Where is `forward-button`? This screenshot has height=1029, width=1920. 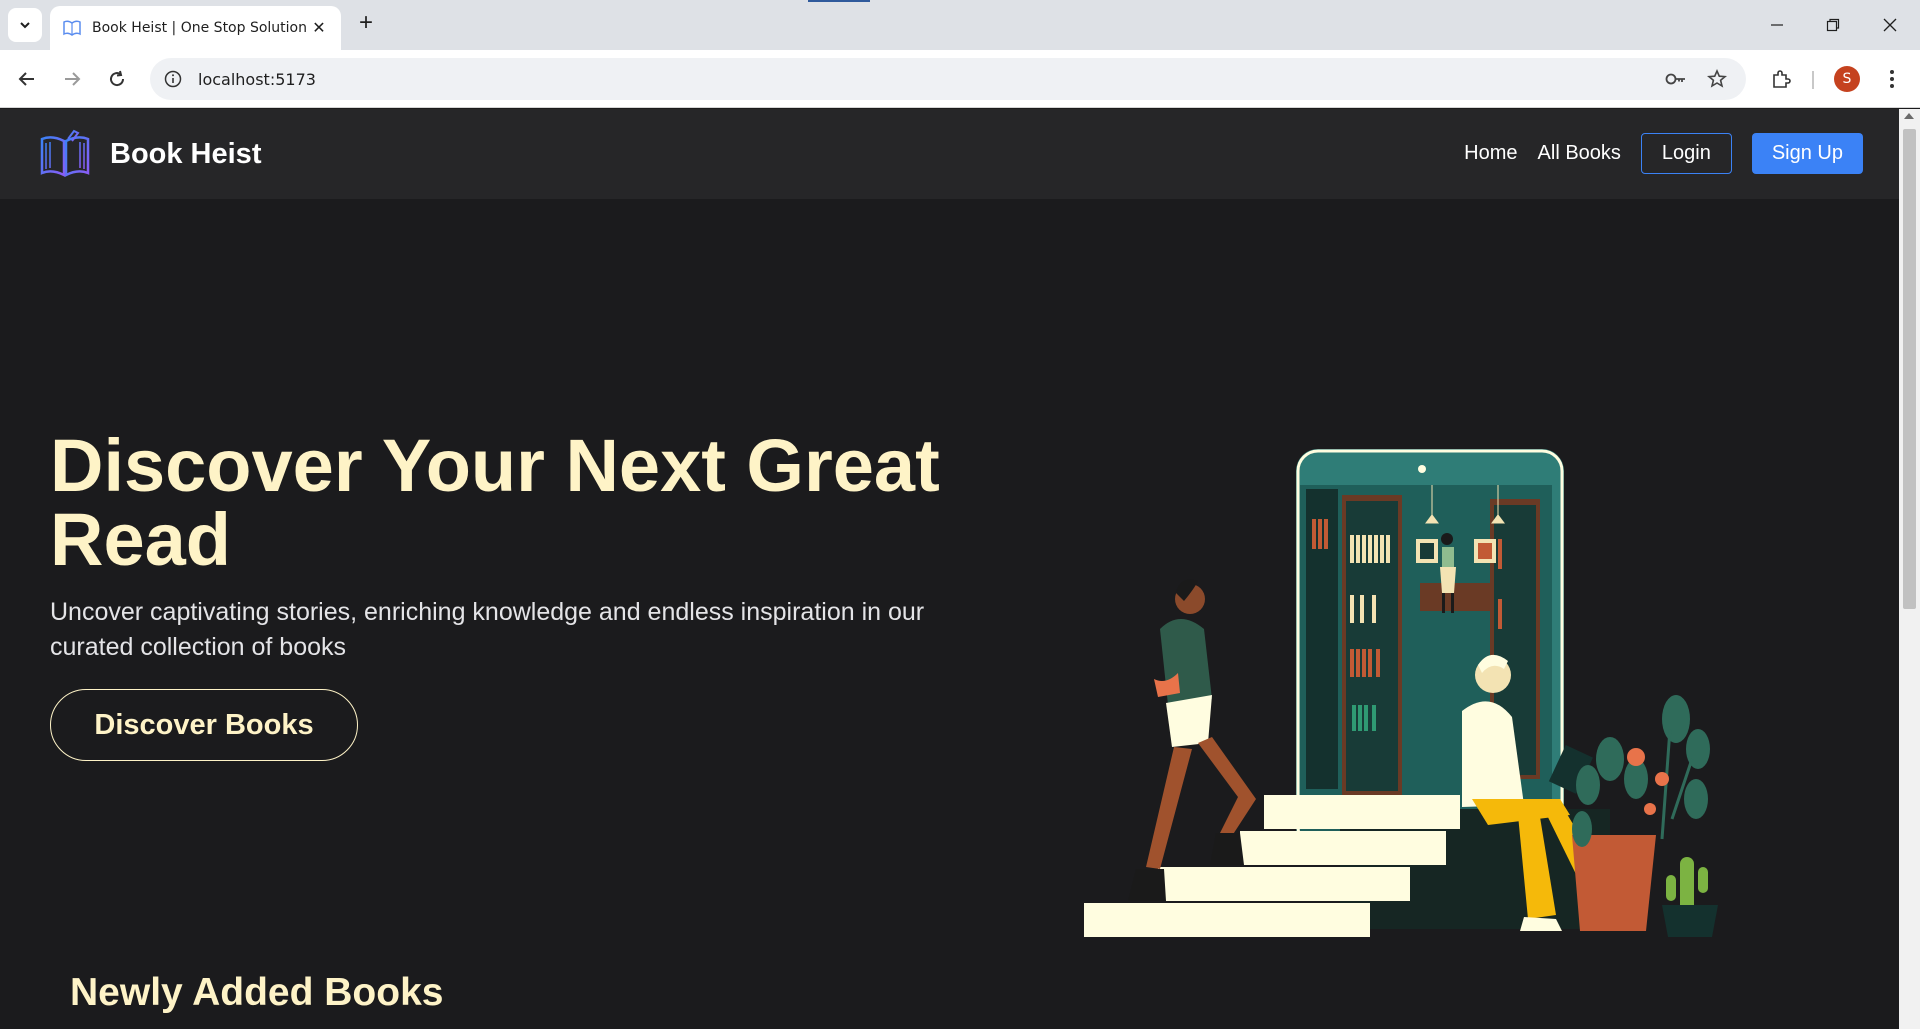
forward-button is located at coordinates (72, 79).